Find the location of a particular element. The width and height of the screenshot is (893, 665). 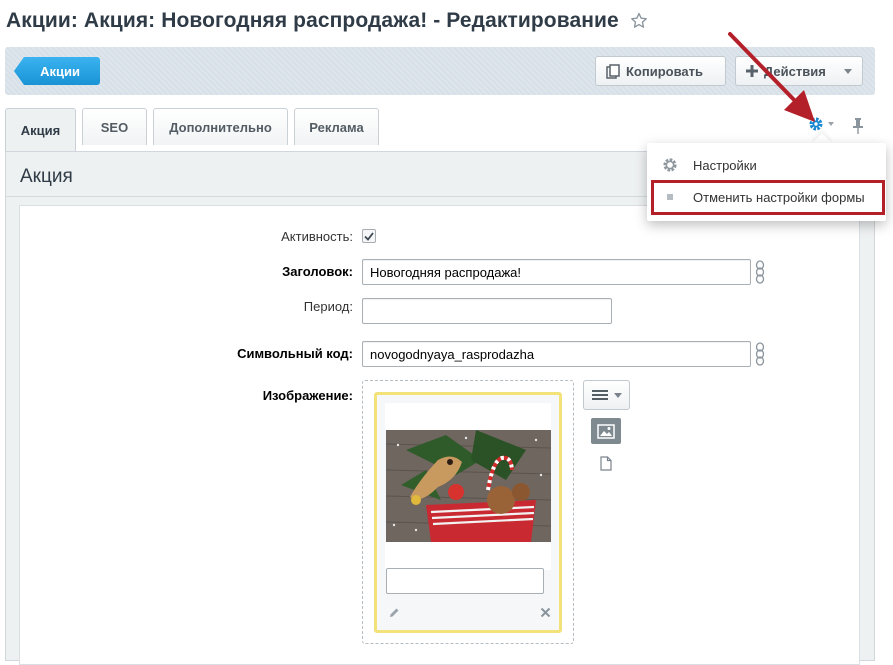

code-label: Символьный код: is located at coordinates (295, 353).